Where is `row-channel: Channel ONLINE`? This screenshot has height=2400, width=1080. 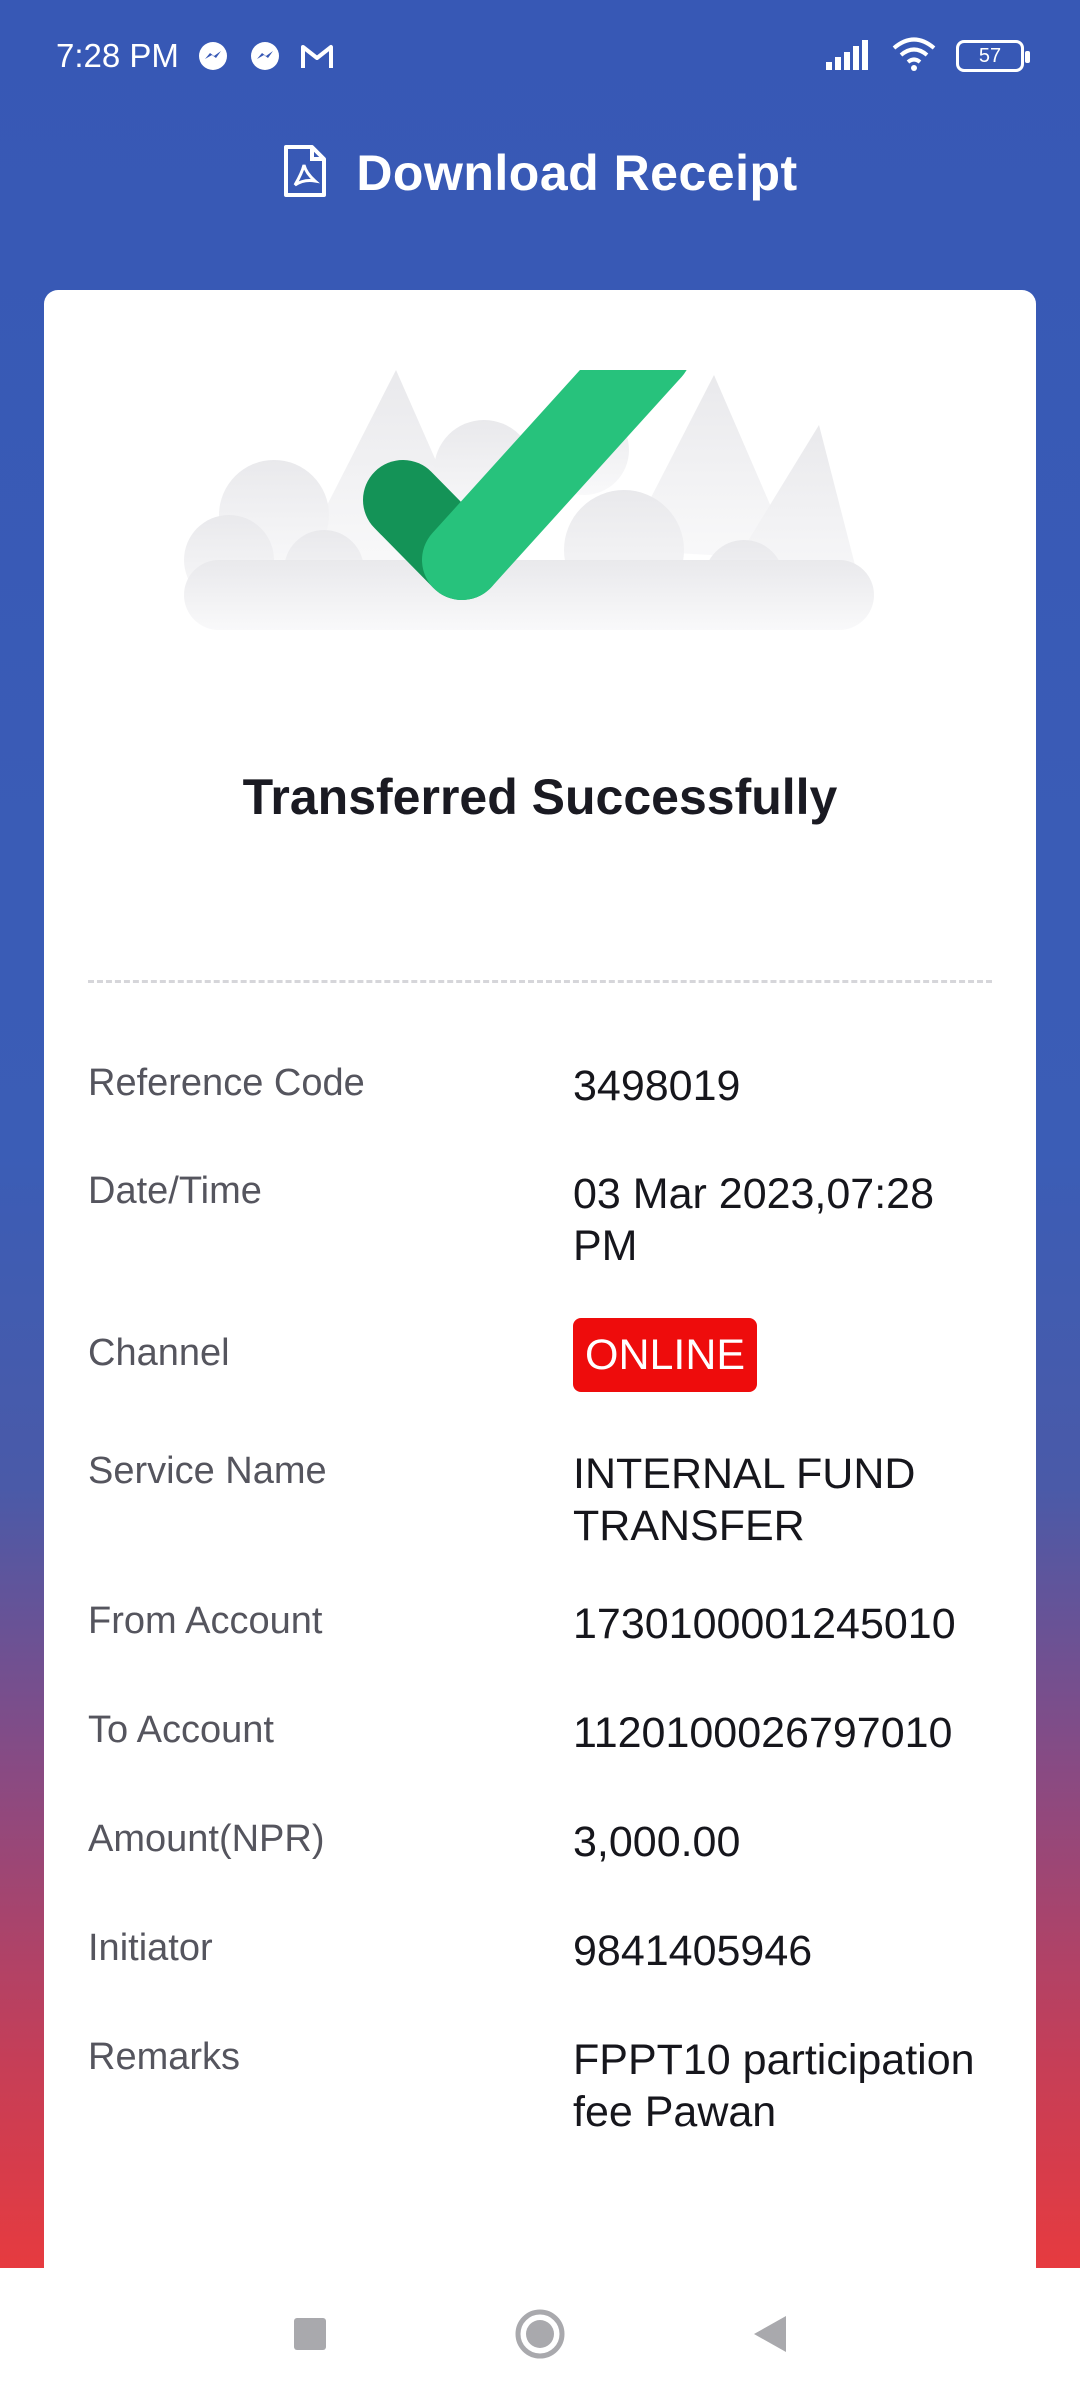 row-channel: Channel ONLINE is located at coordinates (540, 1355).